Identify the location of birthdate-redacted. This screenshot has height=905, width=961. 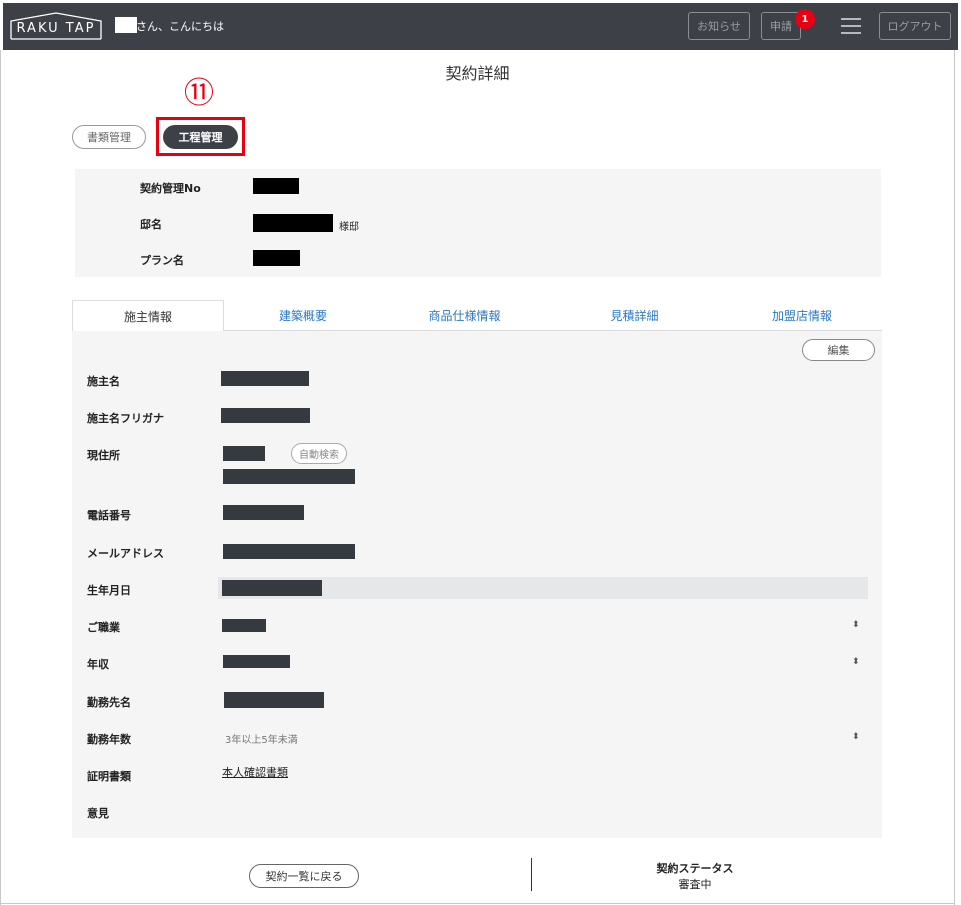
(272, 588).